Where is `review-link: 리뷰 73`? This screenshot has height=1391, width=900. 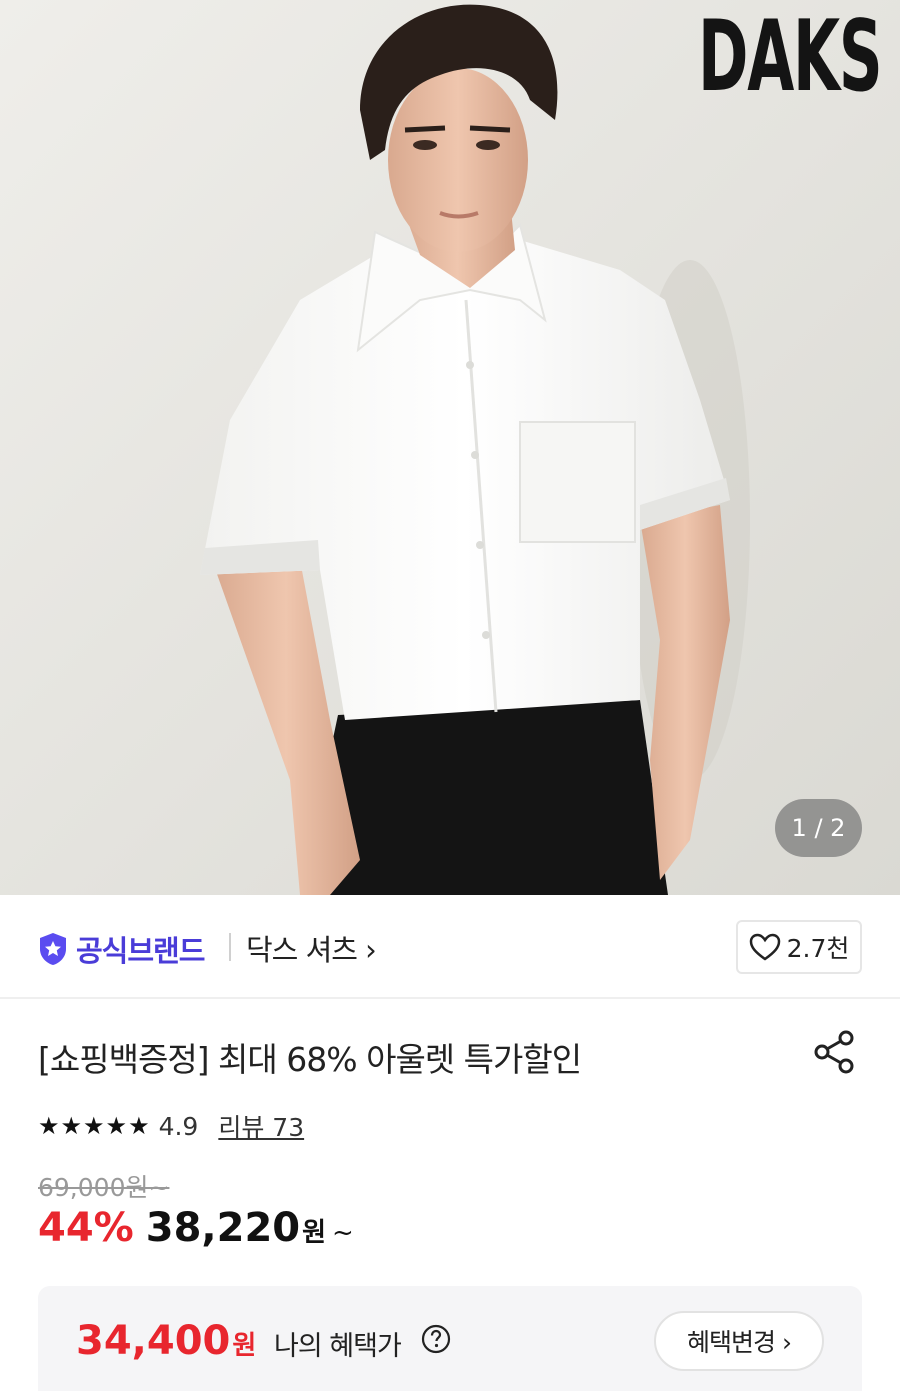
review-link: 리뷰 73 is located at coordinates (261, 1126).